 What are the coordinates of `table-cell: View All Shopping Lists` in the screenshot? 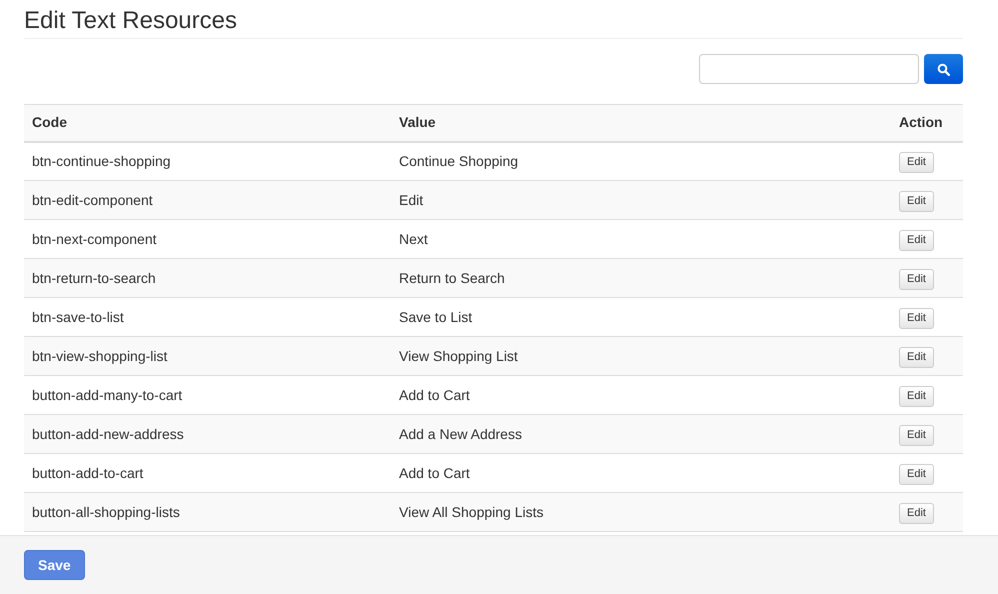 It's located at (471, 512).